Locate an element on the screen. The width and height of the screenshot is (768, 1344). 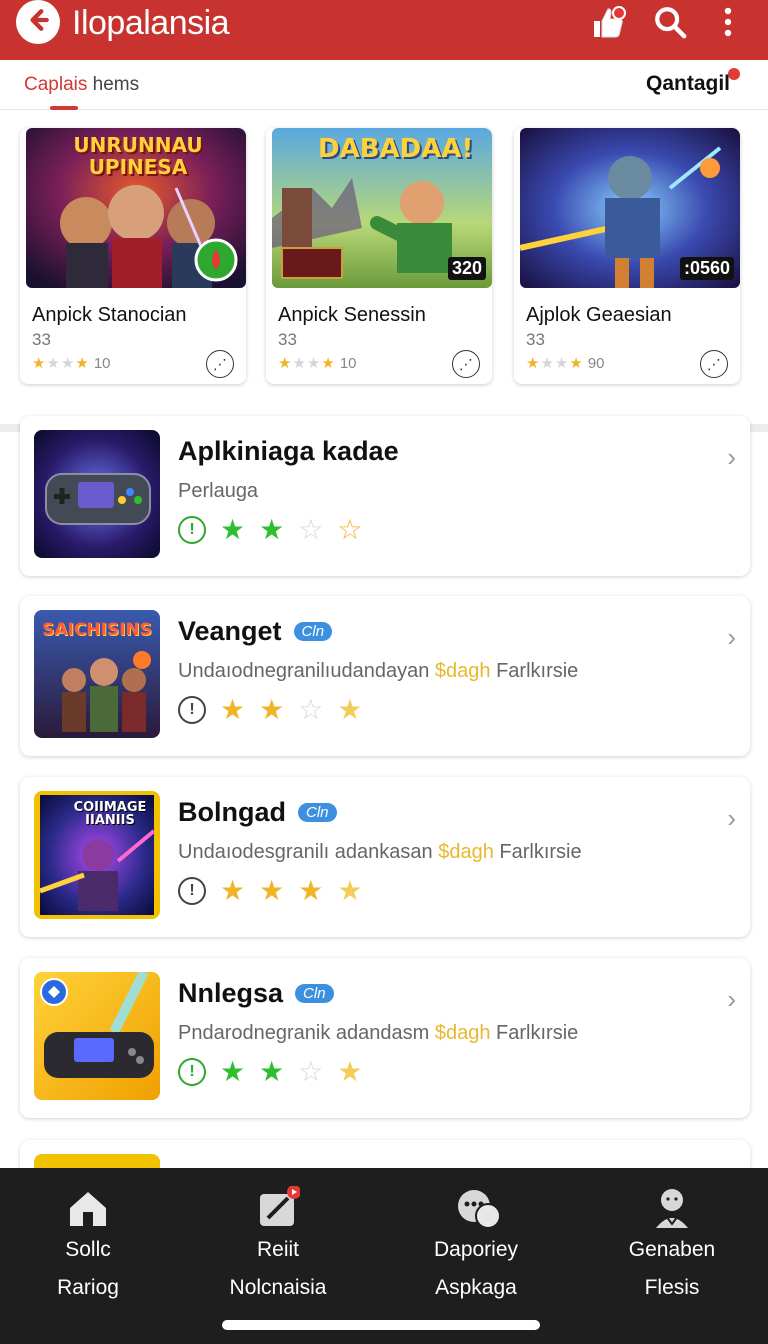
nav-sublabel: Rariog is located at coordinates (88, 1287).